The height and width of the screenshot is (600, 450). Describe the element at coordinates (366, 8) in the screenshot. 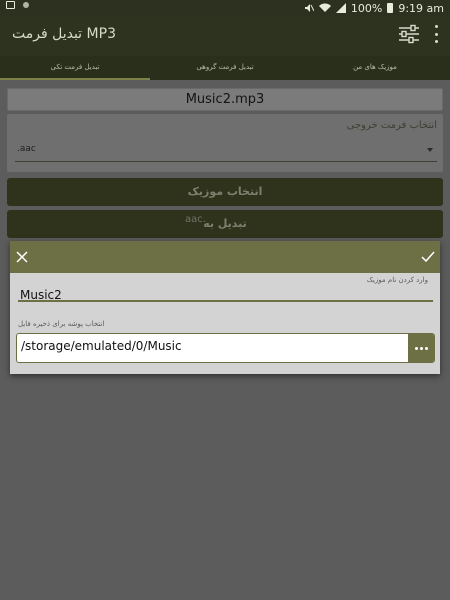

I see `battery-percent: 100%` at that location.